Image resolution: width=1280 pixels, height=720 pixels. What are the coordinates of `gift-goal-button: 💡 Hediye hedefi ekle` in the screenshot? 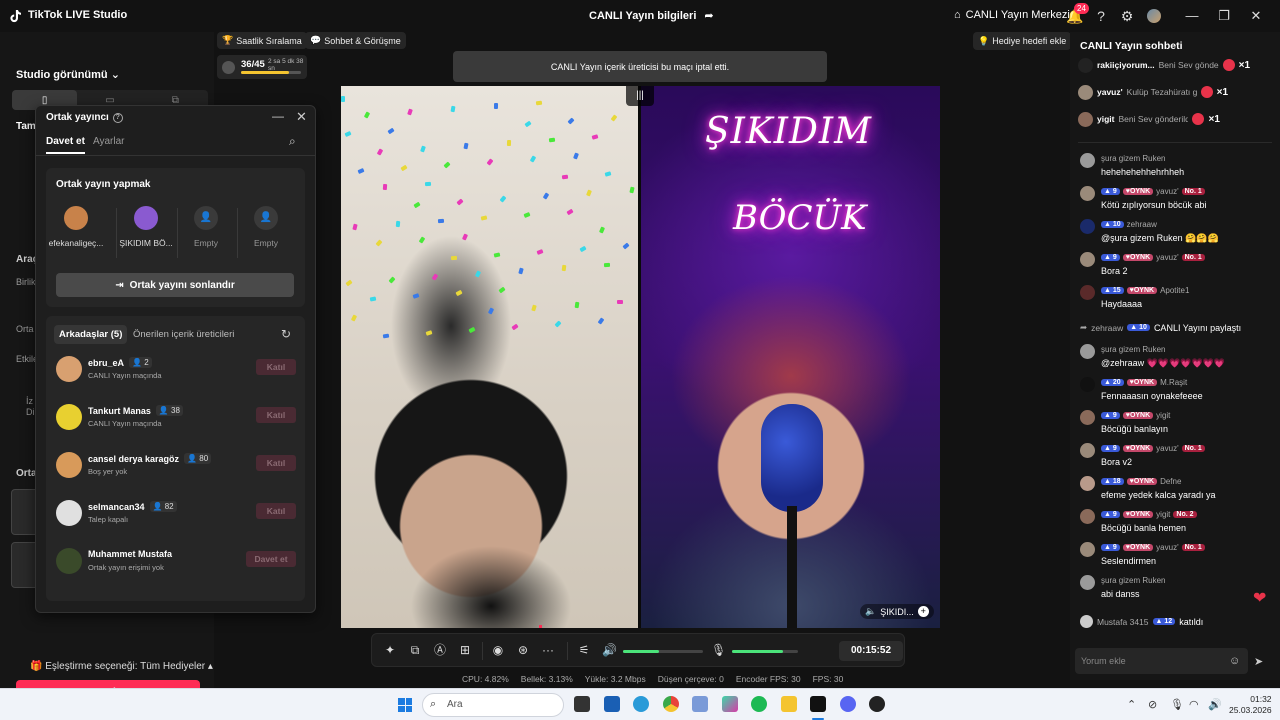 It's located at (1022, 41).